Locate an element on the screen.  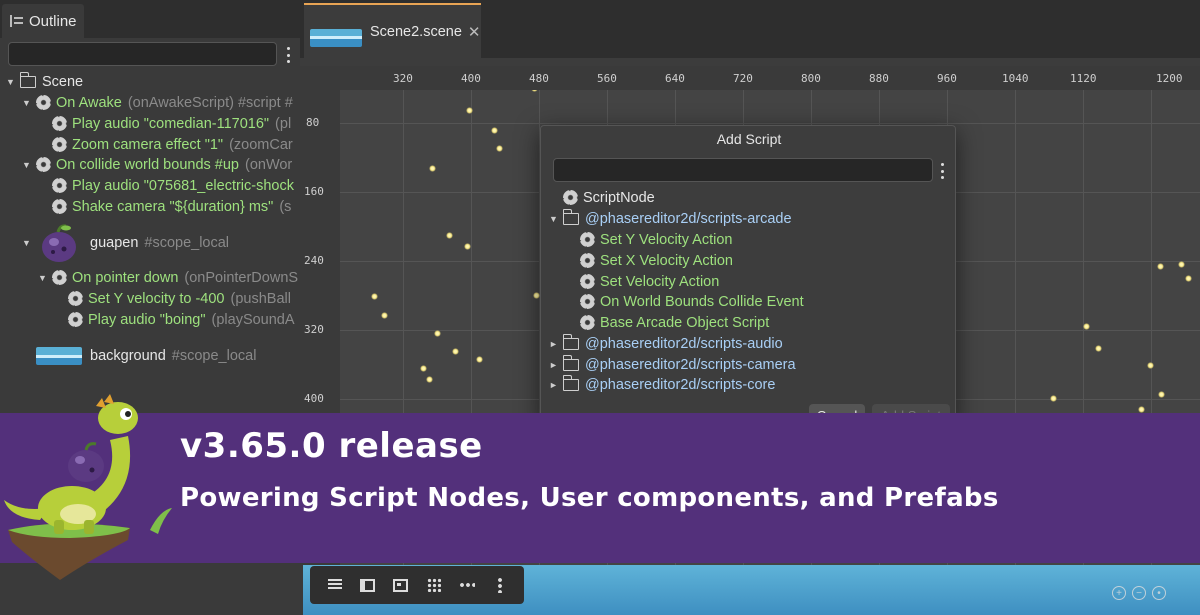
grid-line is located at coordinates (770, 123).